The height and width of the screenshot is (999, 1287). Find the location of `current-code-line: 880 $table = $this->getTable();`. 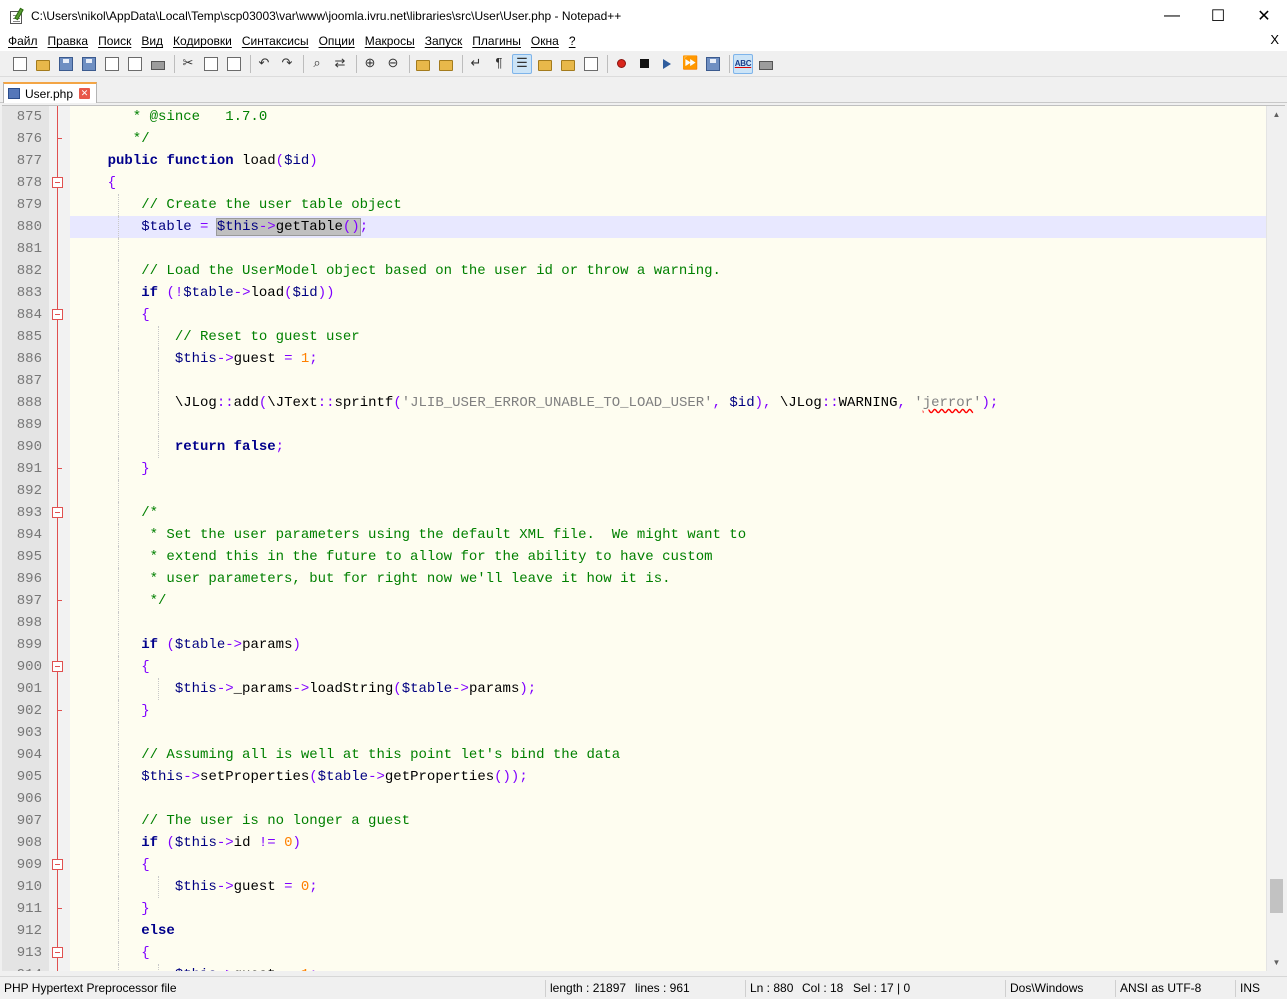

current-code-line: 880 $table = $this->getTable(); is located at coordinates (651, 227).